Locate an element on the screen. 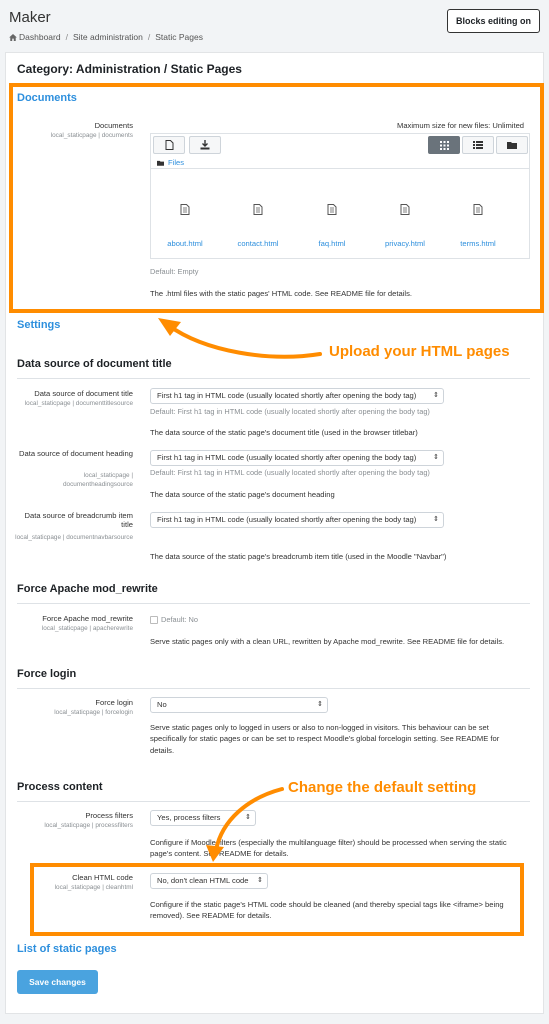 The width and height of the screenshot is (549, 1024). upload-arrow is located at coordinates (244, 341).